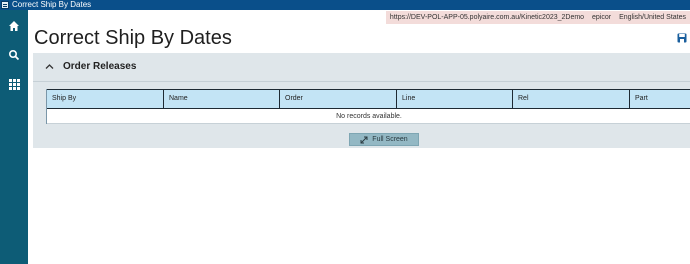 The image size is (690, 264). I want to click on home-button, so click(14, 26).